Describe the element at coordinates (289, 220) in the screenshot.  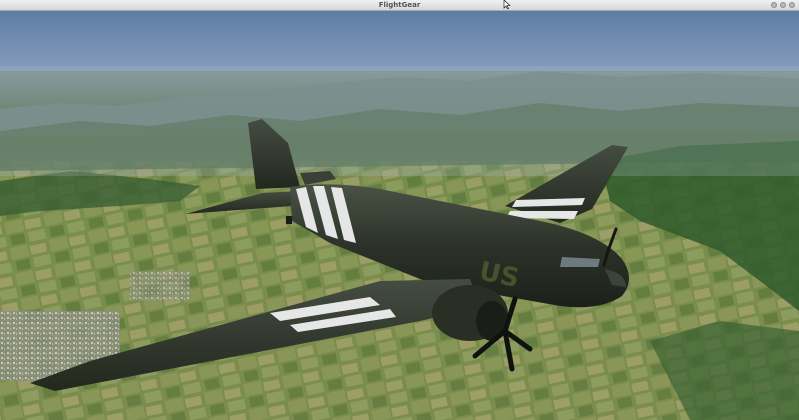
I see `tail-wheel` at that location.